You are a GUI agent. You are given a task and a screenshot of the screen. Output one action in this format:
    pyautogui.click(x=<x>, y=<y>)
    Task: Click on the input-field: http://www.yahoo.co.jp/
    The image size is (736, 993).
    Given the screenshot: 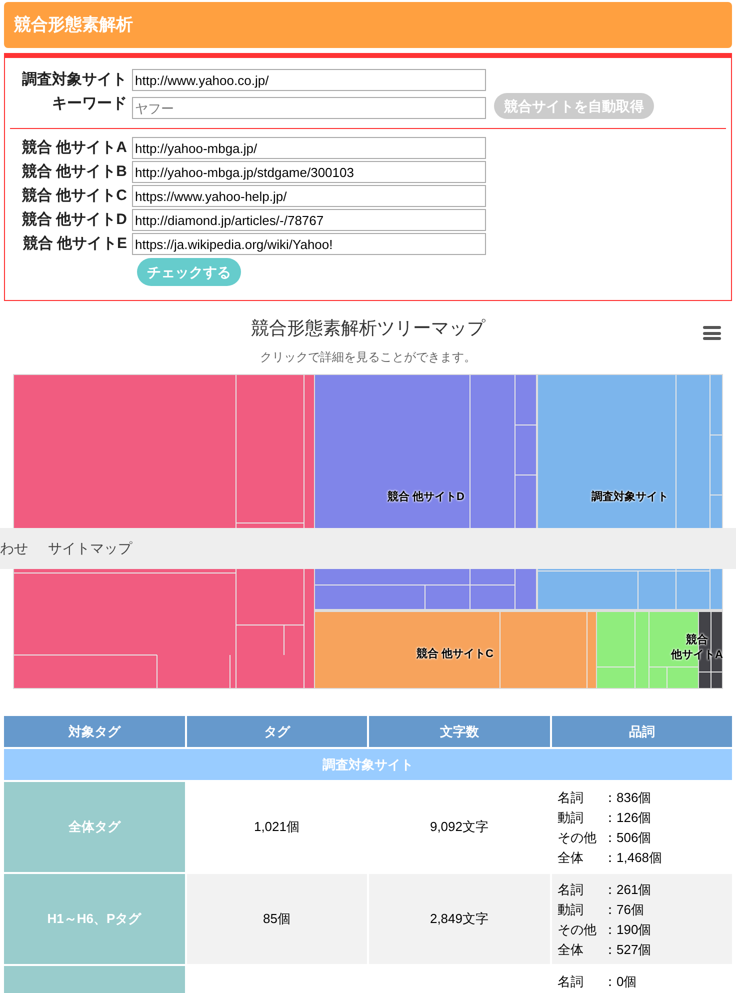 What is the action you would take?
    pyautogui.click(x=309, y=80)
    